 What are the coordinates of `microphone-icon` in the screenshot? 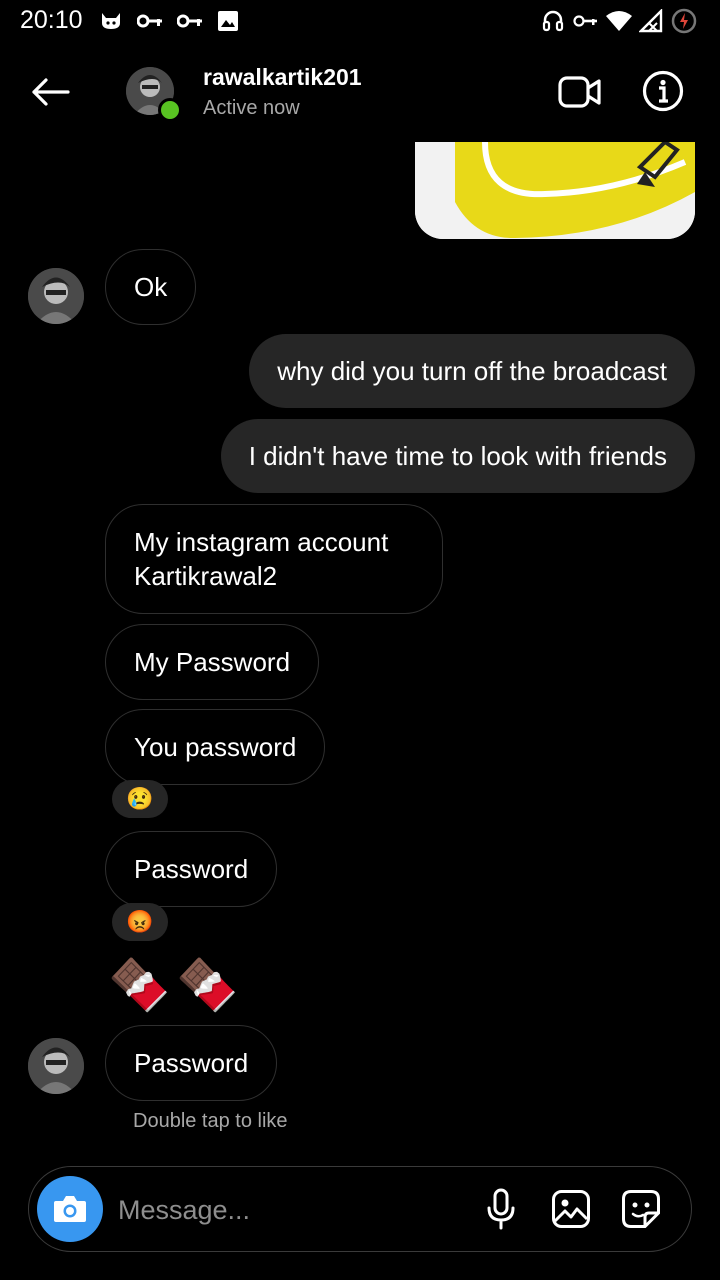 It's located at (501, 1209).